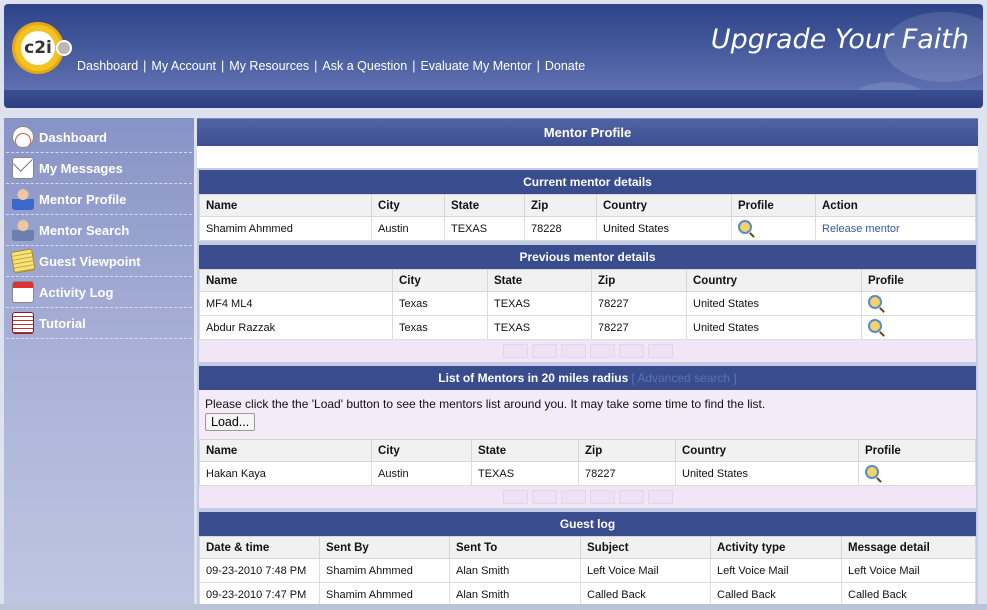  Describe the element at coordinates (645, 594) in the screenshot. I see `log-subject: Called Back` at that location.